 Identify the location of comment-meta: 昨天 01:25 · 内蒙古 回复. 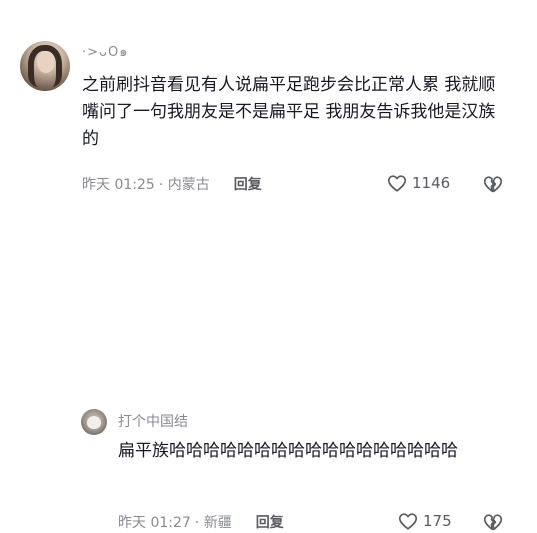
(172, 184).